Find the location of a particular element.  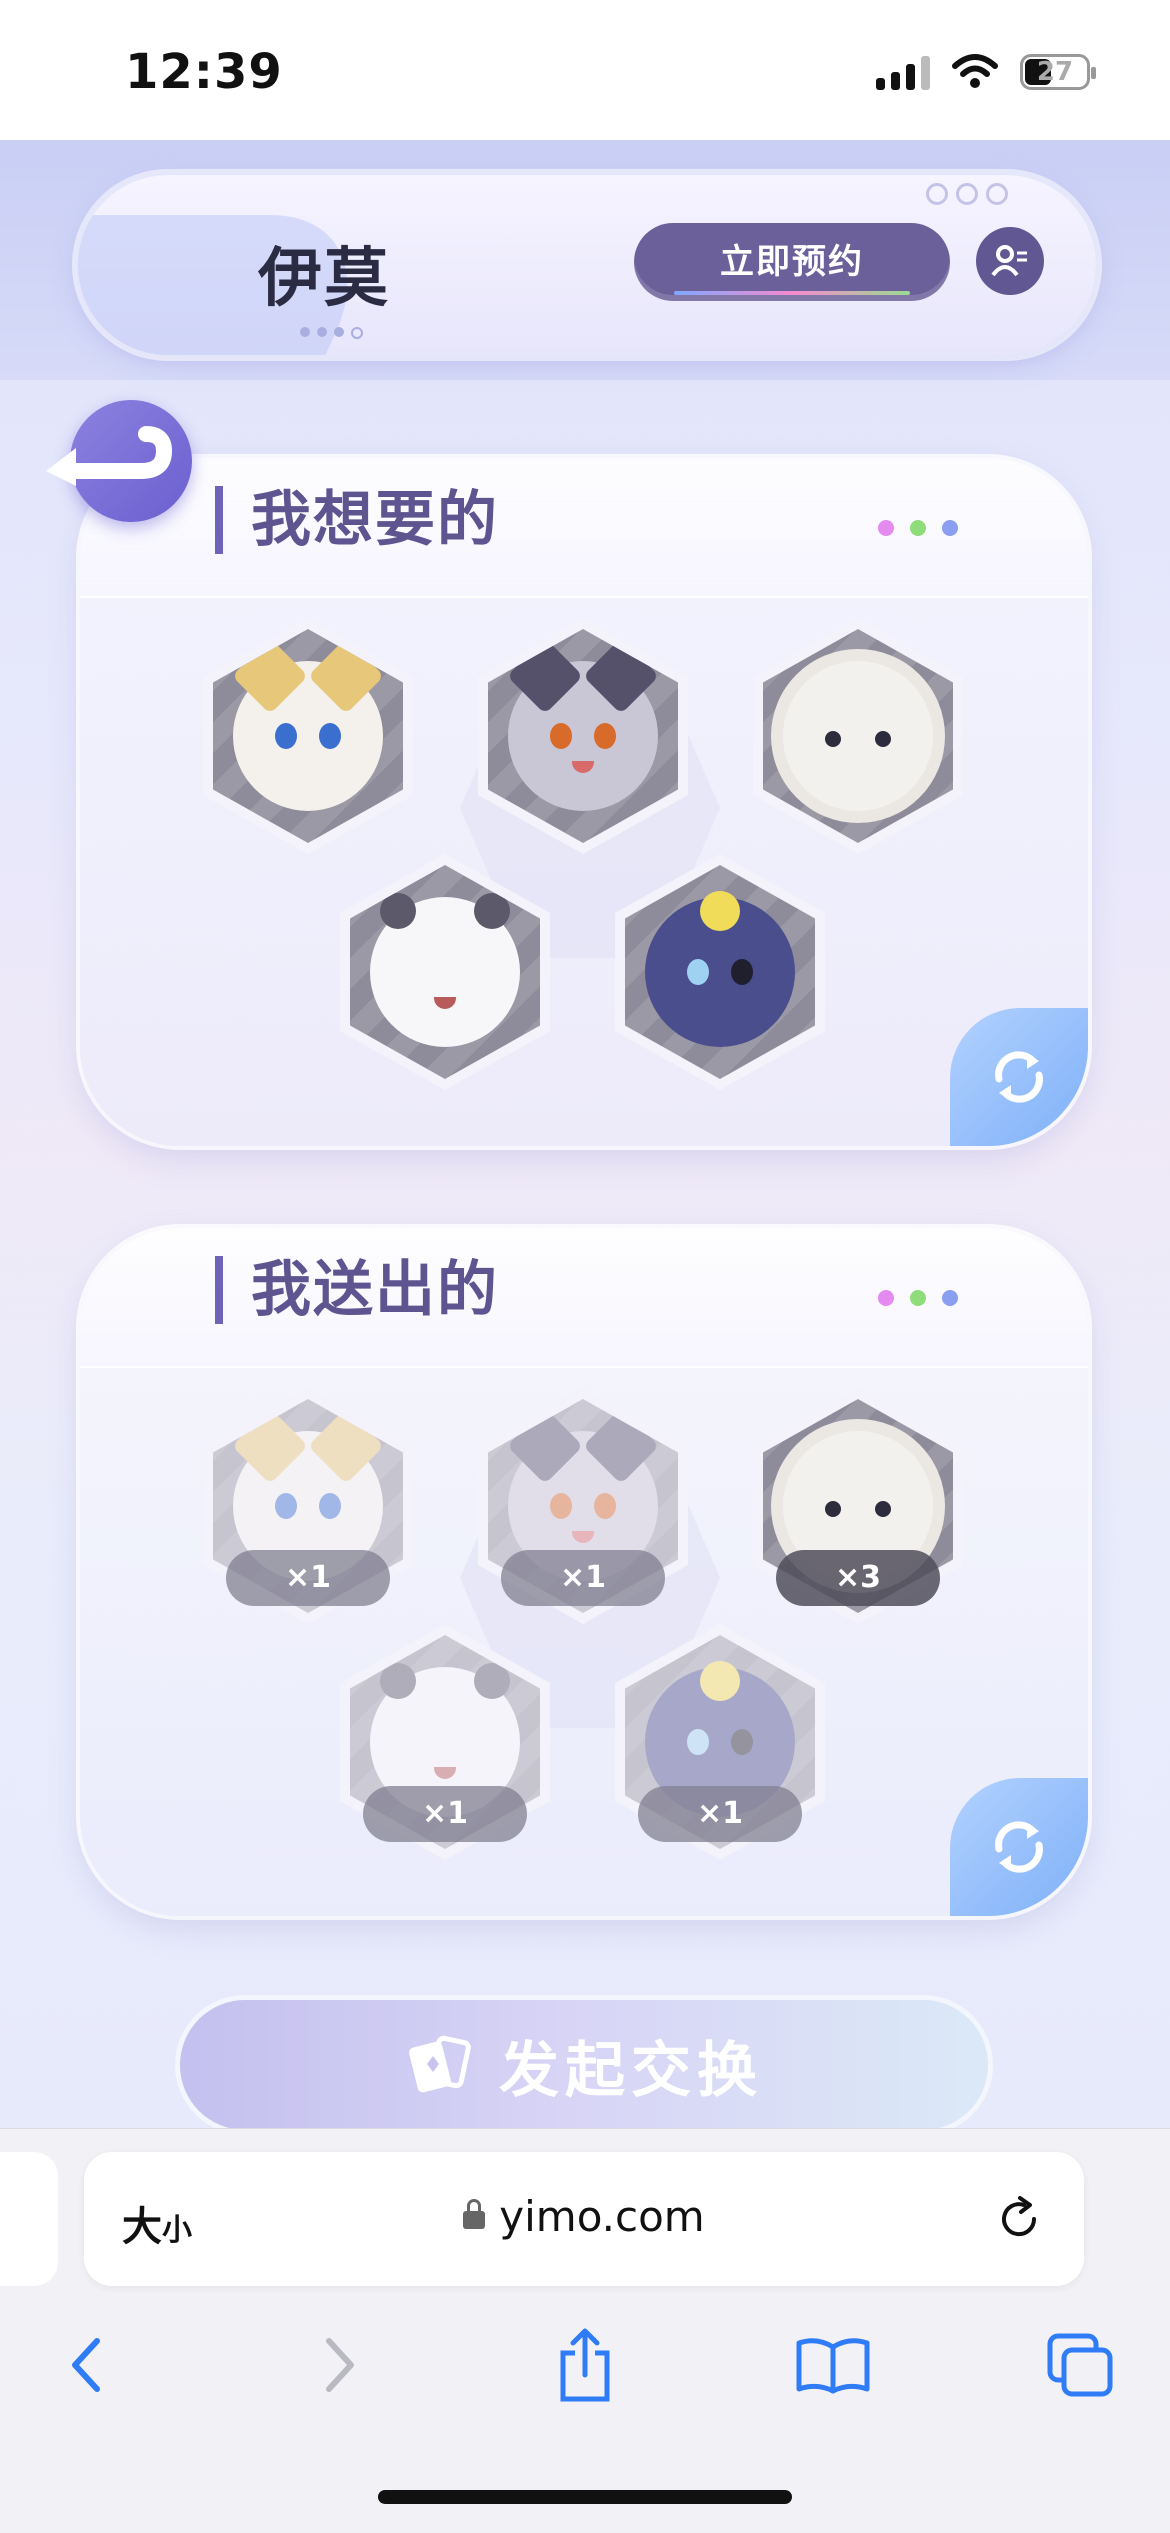

tabs-button is located at coordinates (1081, 2365).